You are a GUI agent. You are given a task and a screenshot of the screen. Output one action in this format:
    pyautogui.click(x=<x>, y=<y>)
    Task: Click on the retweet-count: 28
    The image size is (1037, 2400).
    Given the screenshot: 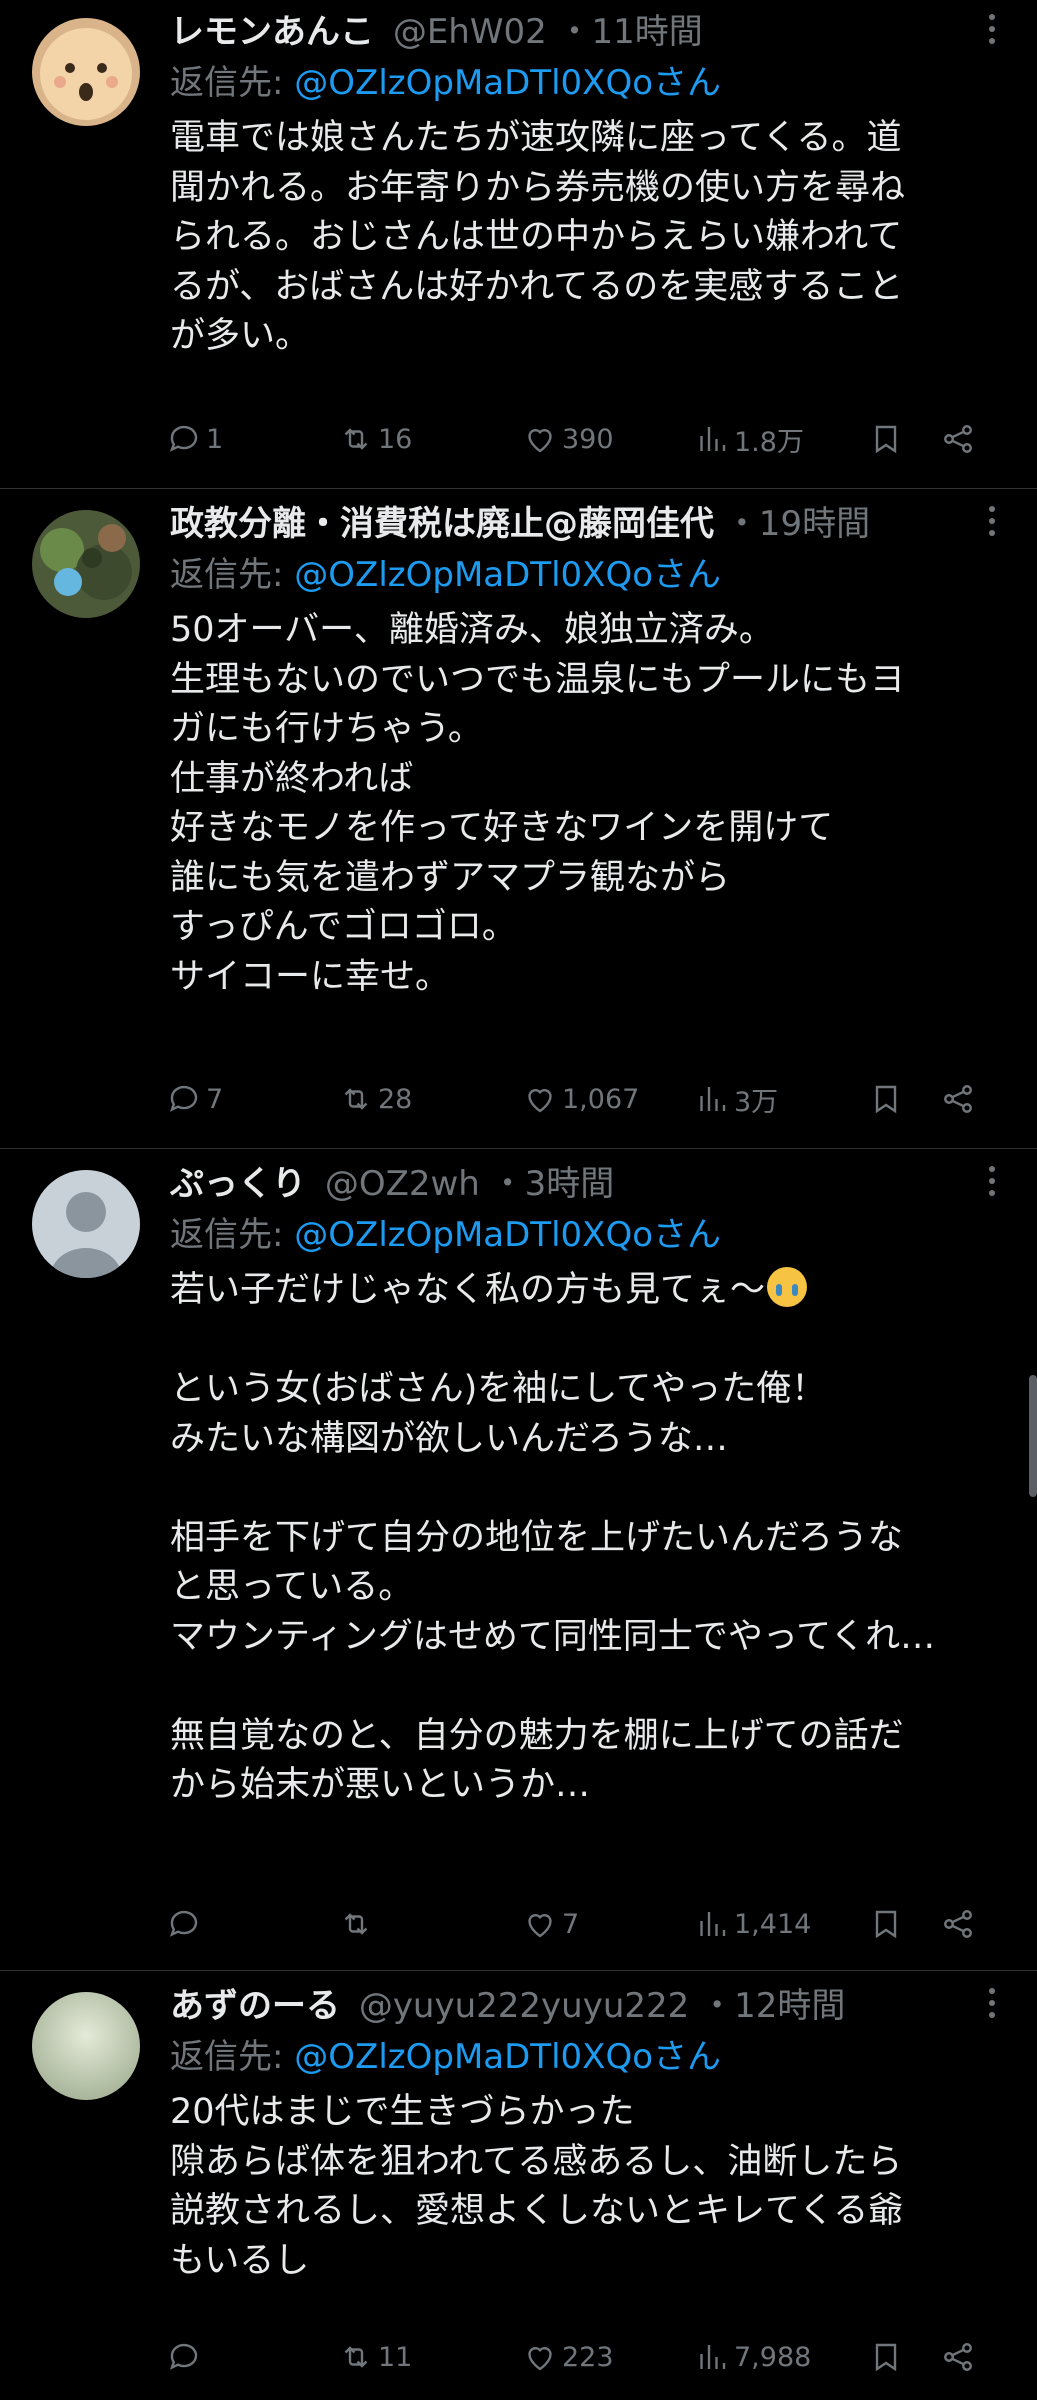 What is the action you would take?
    pyautogui.click(x=395, y=1099)
    